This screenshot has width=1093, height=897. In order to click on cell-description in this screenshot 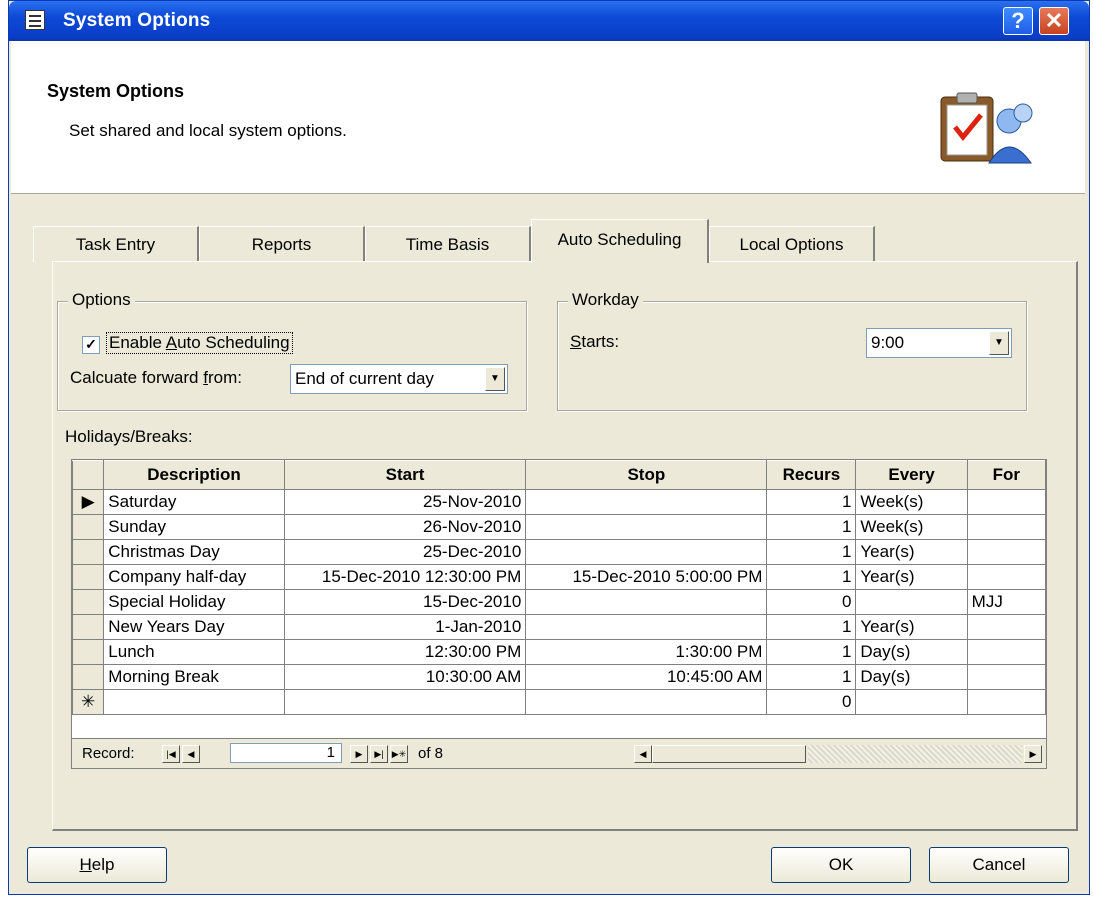, I will do `click(194, 702)`.